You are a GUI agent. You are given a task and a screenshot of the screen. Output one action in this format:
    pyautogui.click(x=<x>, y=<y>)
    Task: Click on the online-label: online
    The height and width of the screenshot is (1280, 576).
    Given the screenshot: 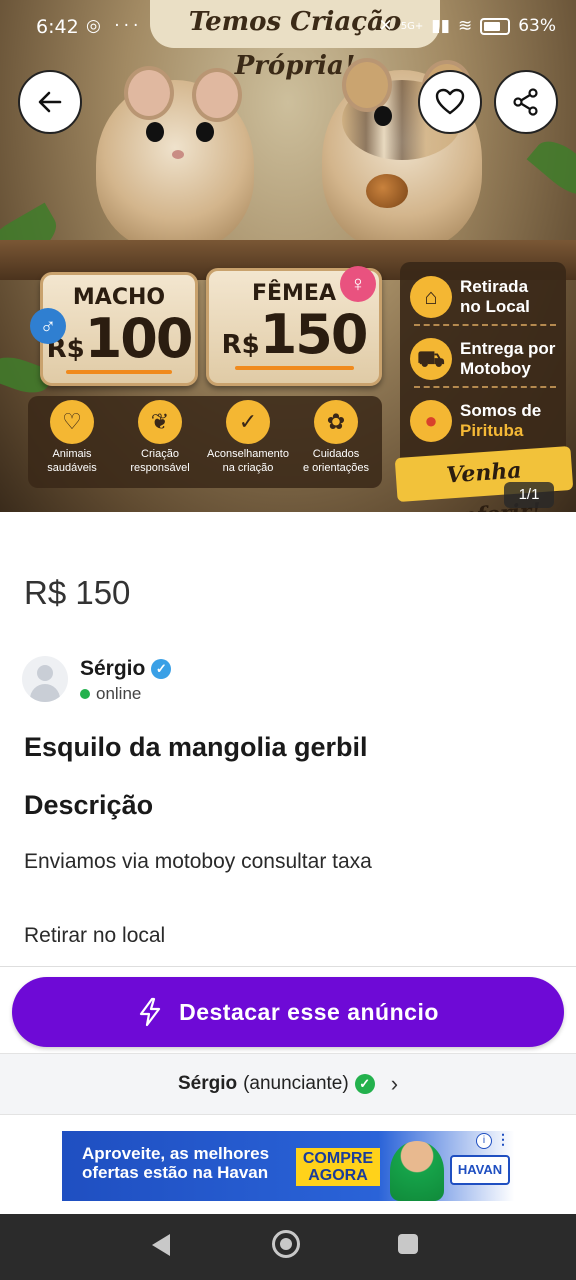 What is the action you would take?
    pyautogui.click(x=119, y=693)
    